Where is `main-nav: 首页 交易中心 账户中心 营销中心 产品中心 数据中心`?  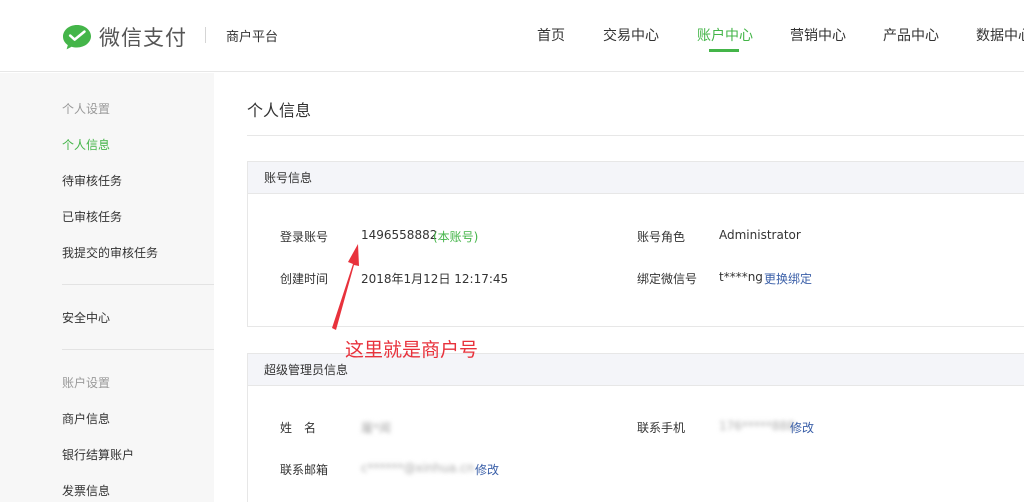 main-nav: 首页 交易中心 账户中心 营销中心 产品中心 数据中心 is located at coordinates (512, 48).